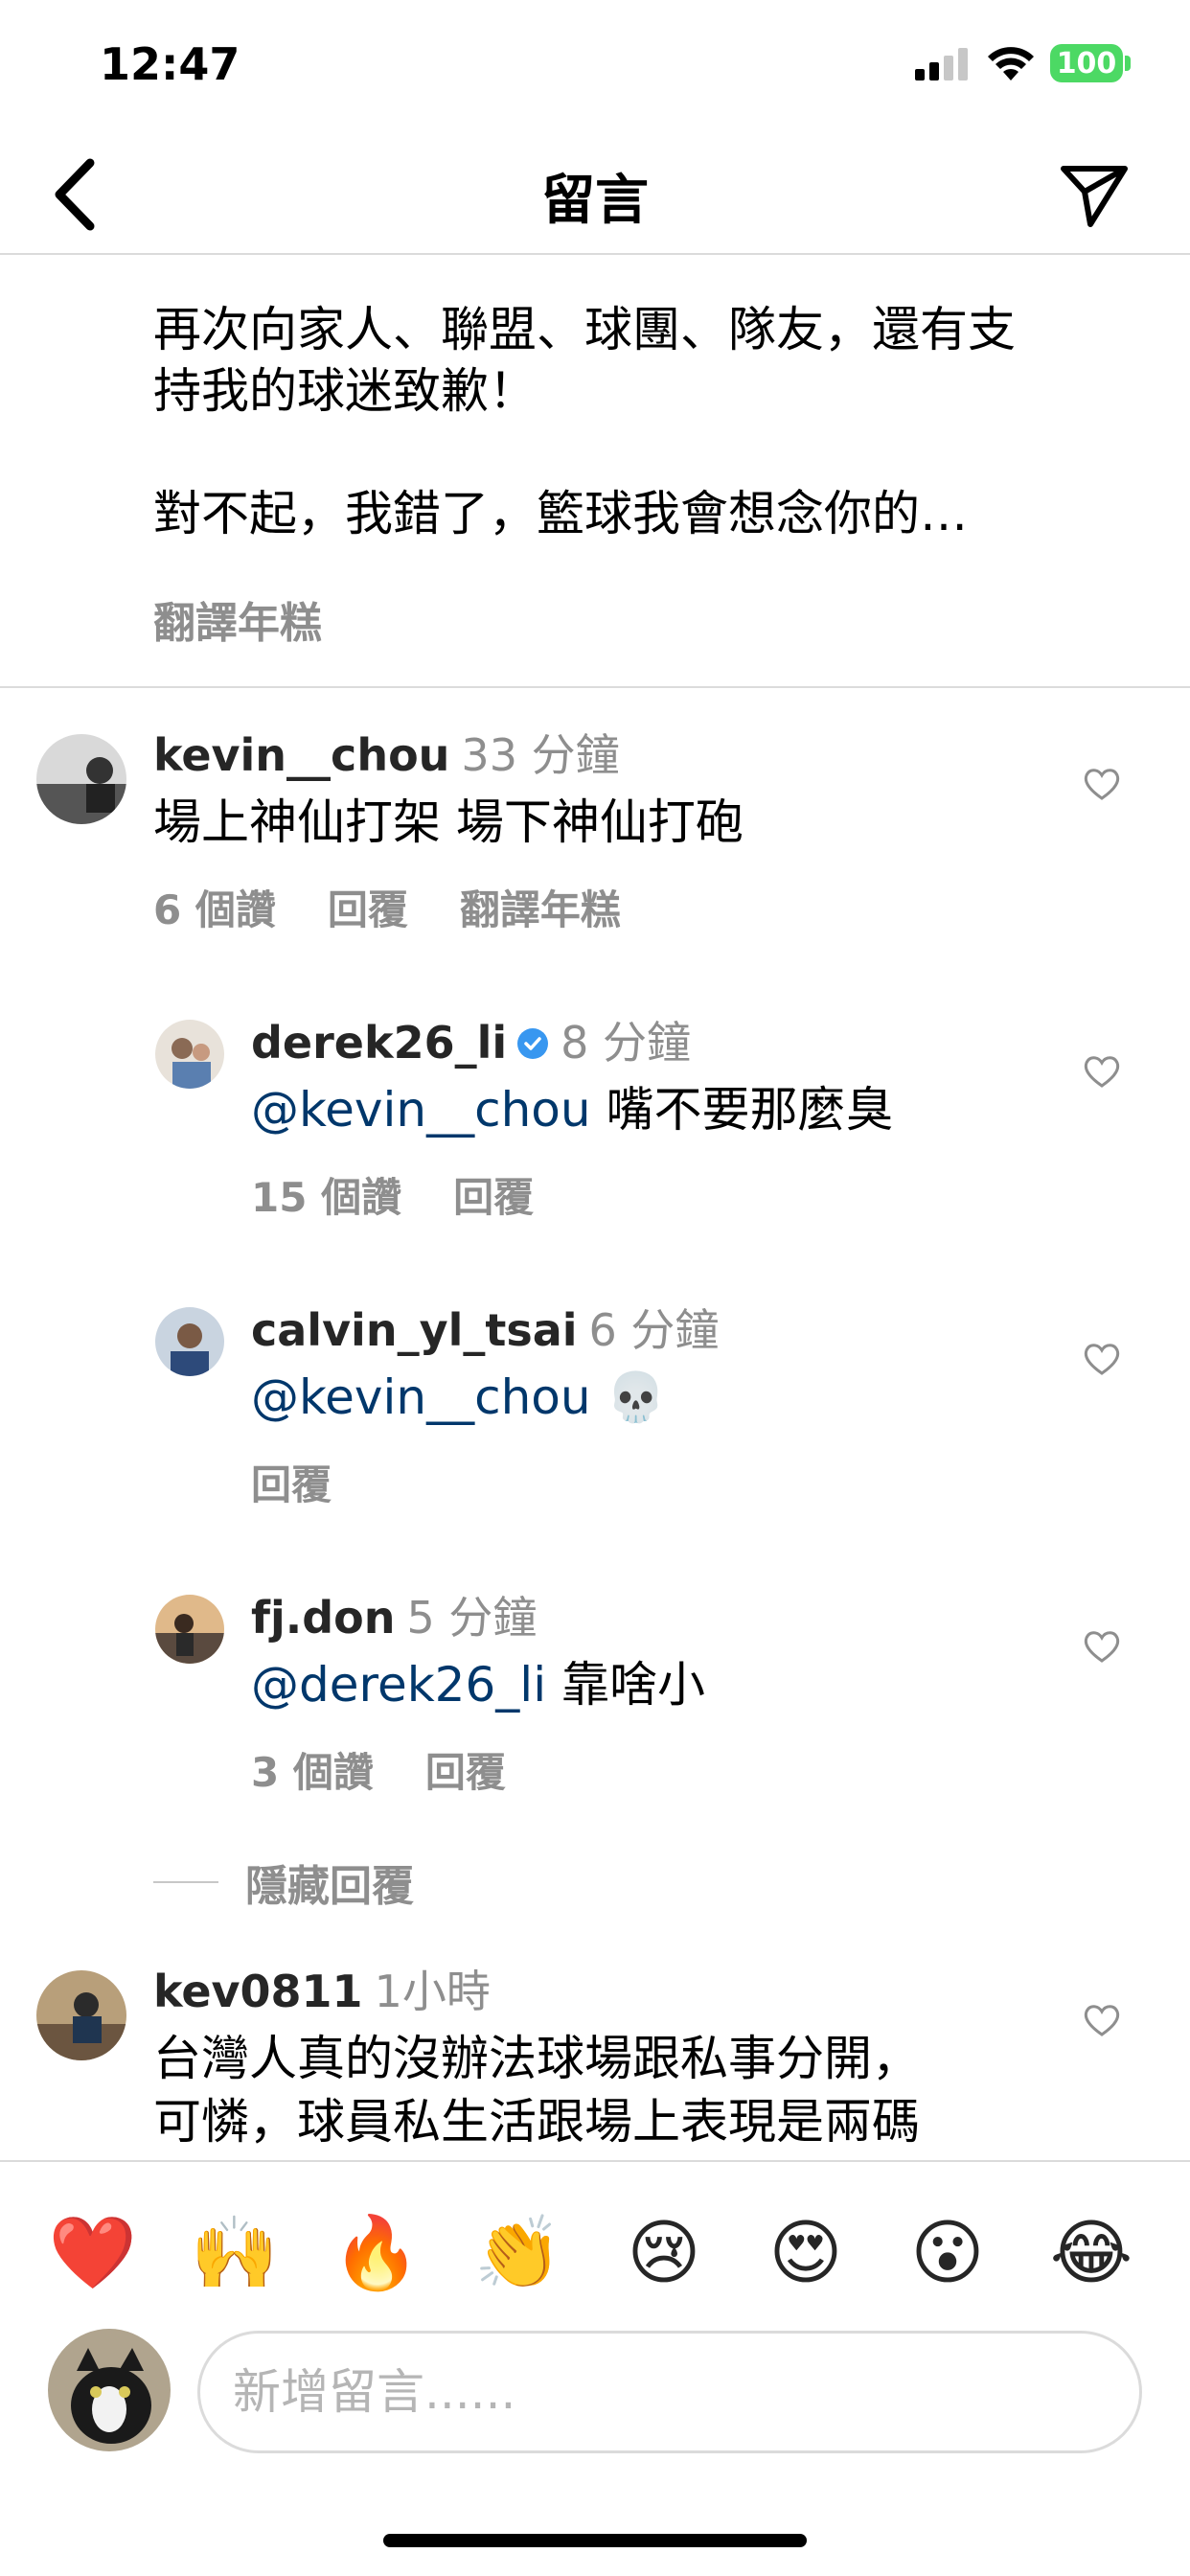 The height and width of the screenshot is (2576, 1190). What do you see at coordinates (93, 2253) in the screenshot?
I see `emoji-heart-button: ❤️` at bounding box center [93, 2253].